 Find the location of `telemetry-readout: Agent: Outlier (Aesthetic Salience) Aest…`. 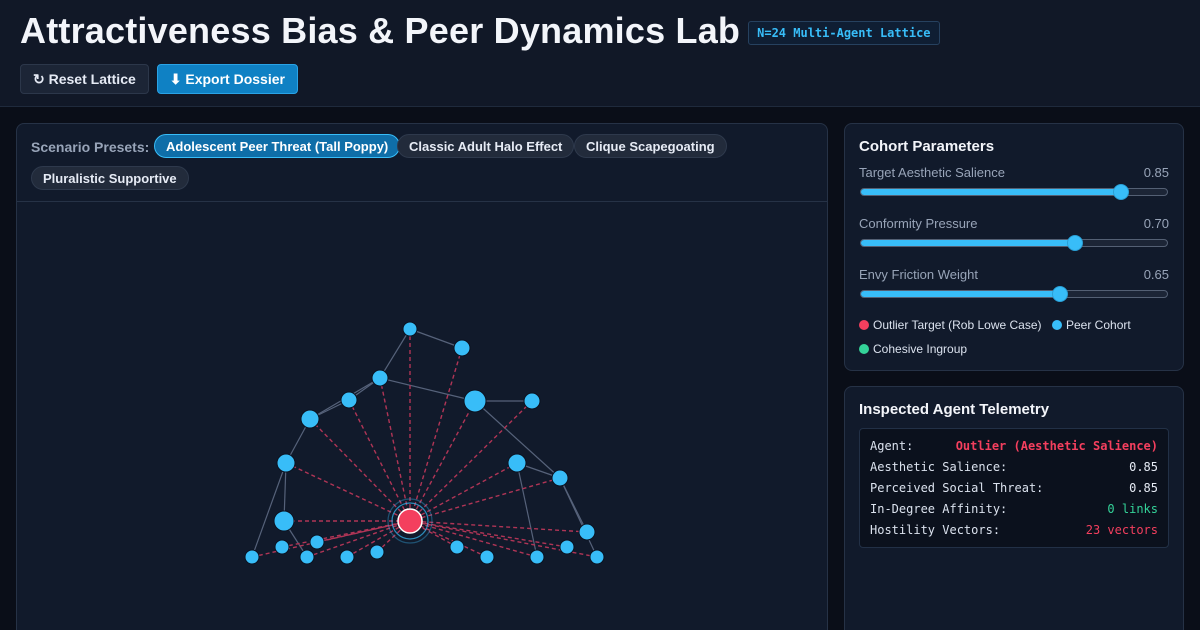

telemetry-readout: Agent: Outlier (Aesthetic Salience) Aest… is located at coordinates (1014, 488).